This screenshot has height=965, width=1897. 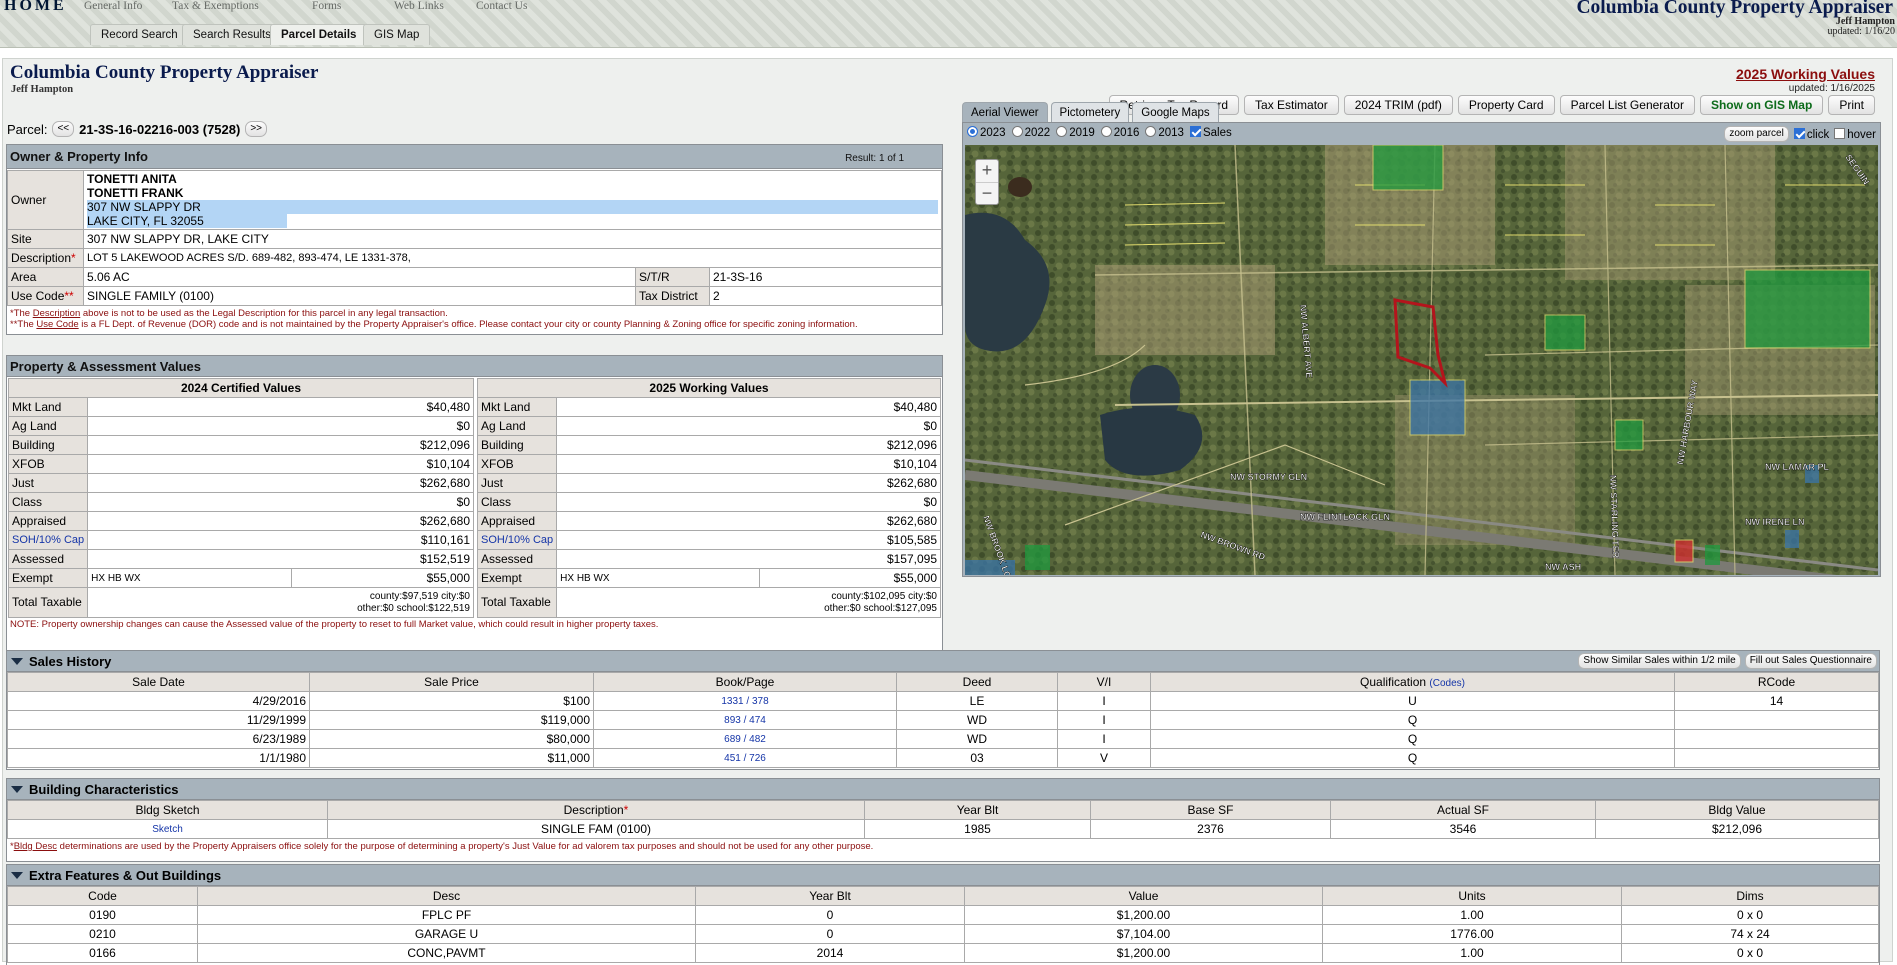 I want to click on nav-tax-exemptions: Tax & Exemptions, so click(x=215, y=6).